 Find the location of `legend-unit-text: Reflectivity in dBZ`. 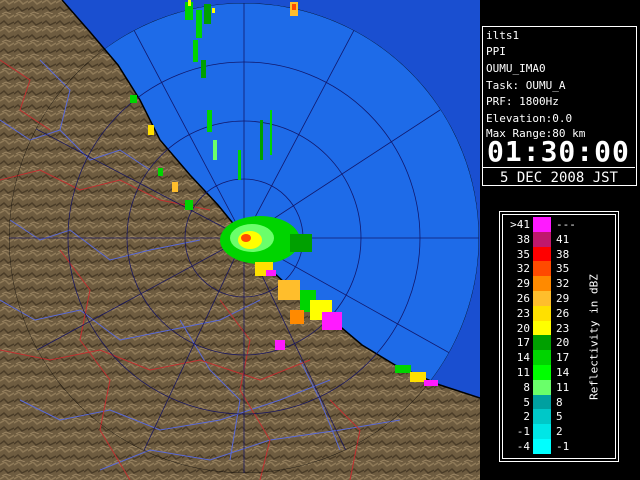

legend-unit-text: Reflectivity in dBZ is located at coordinates (594, 337).